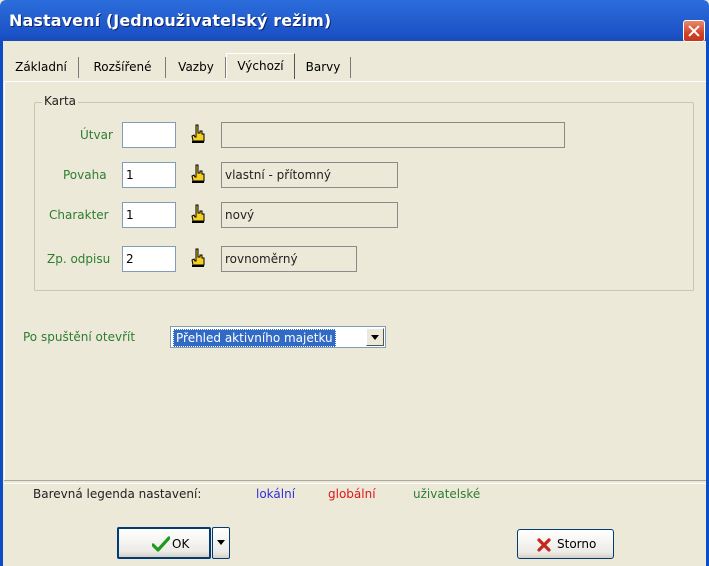 The width and height of the screenshot is (709, 566). I want to click on checkmark-icon, so click(161, 544).